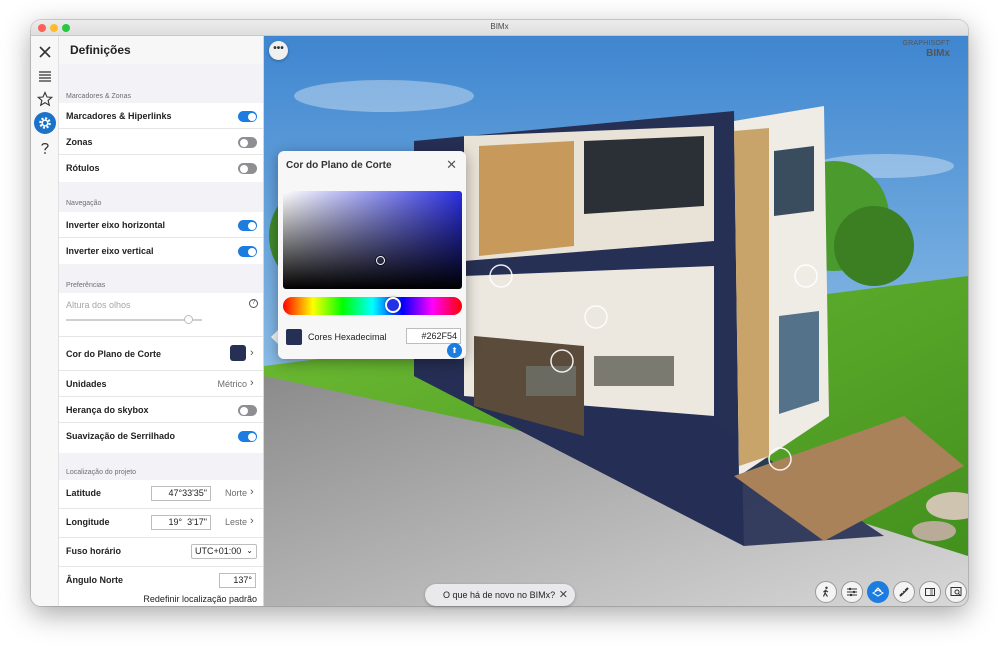 This screenshot has height=647, width=999. I want to click on favorites-button, so click(45, 99).